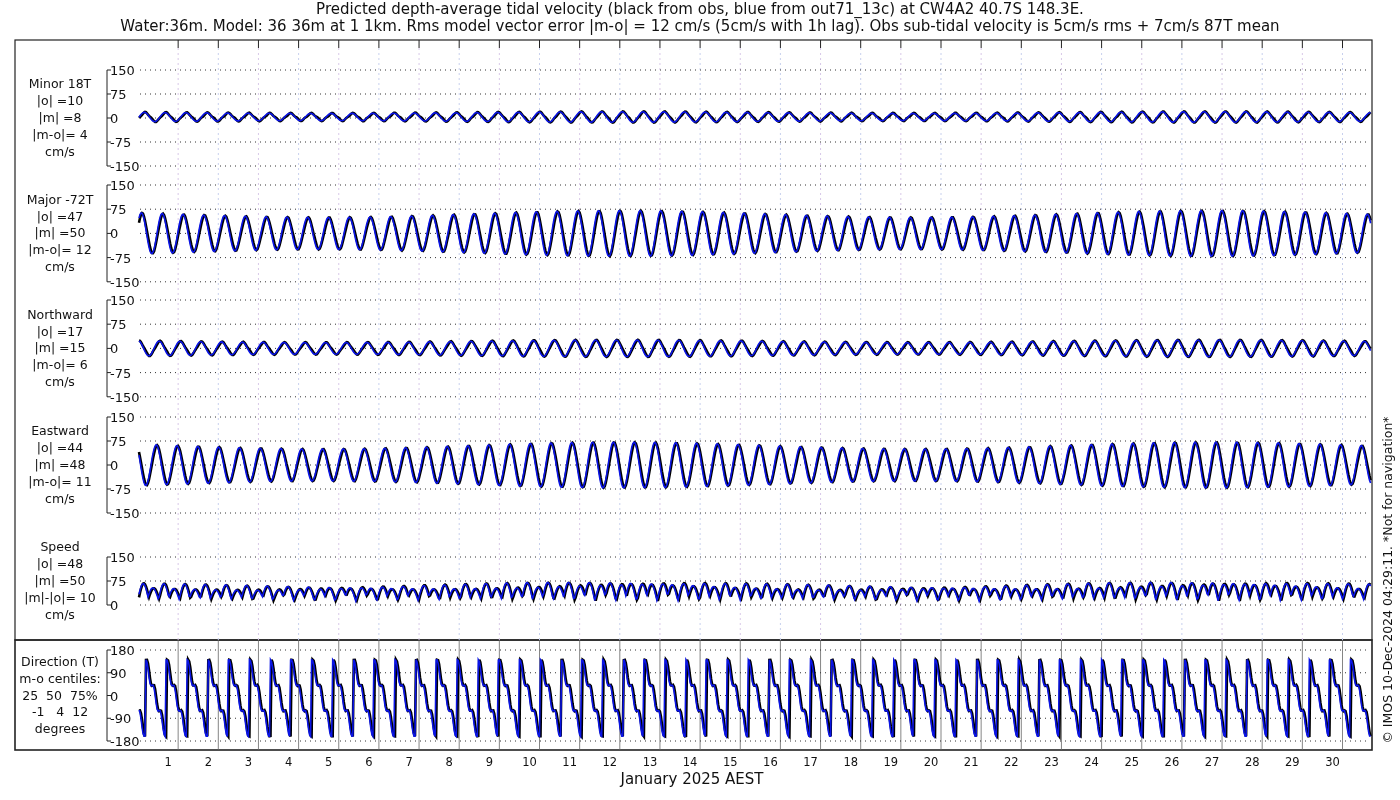  I want to click on panel-label: Eastward |o| =44 |m| =48 |m-o|= 11 cm/s, so click(60, 464).